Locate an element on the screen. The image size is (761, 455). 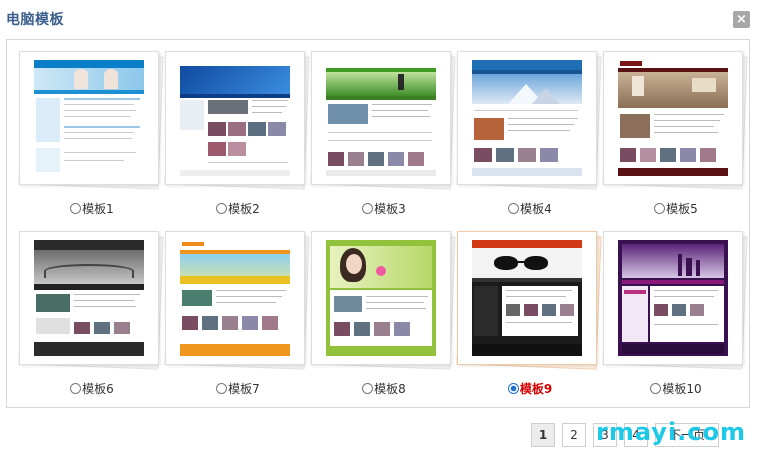
template-label: 模板4 is located at coordinates (536, 209).